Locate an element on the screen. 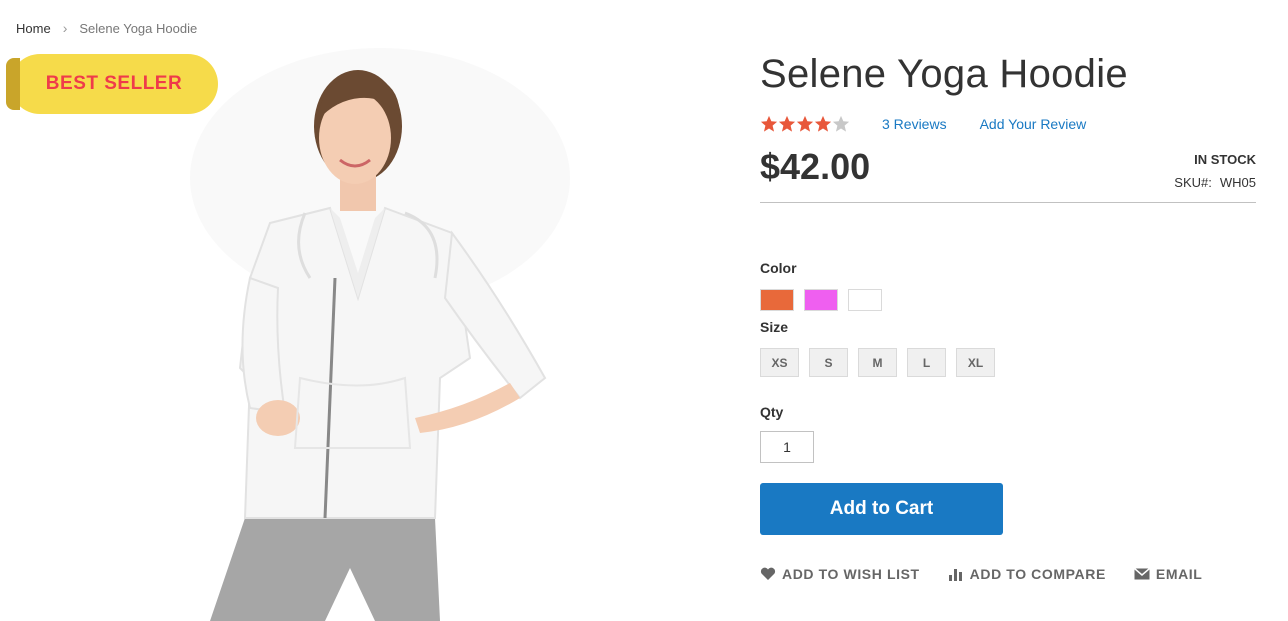 This screenshot has height=621, width=1288. star-empty-icon is located at coordinates (841, 123).